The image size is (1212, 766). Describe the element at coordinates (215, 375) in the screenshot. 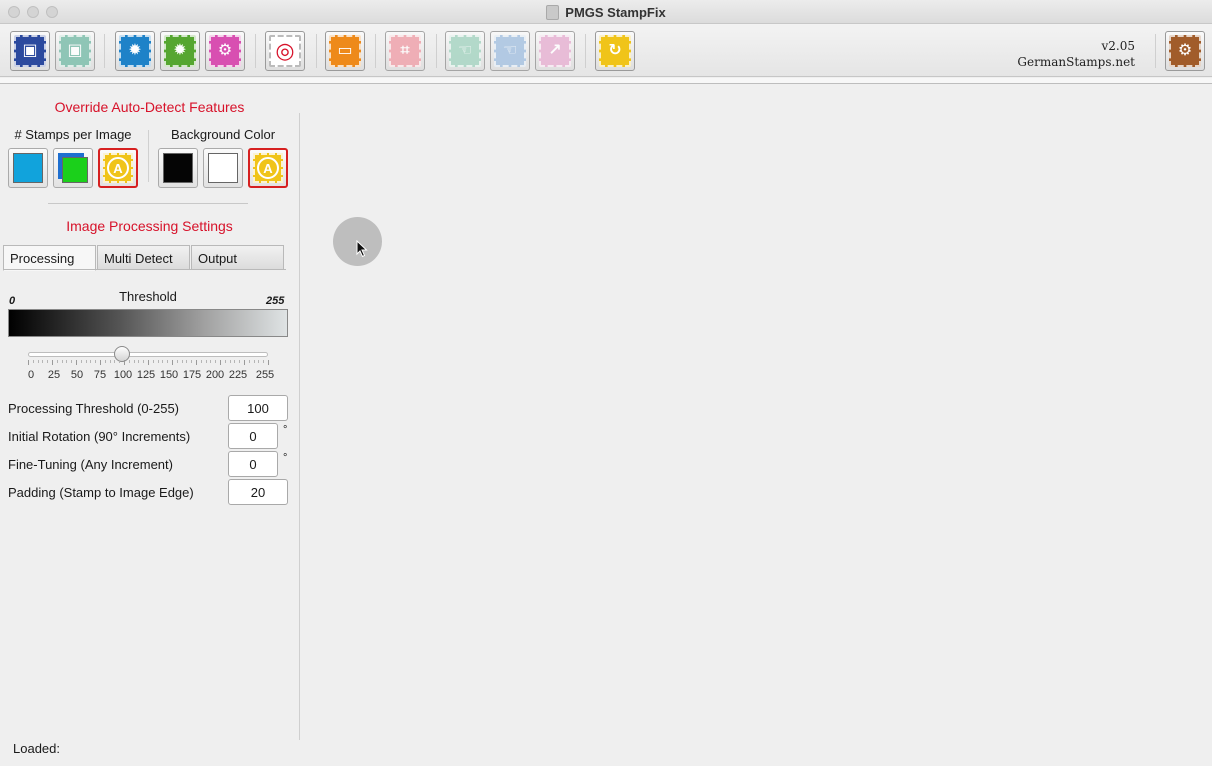

I see `slider-tick-label: 200` at that location.